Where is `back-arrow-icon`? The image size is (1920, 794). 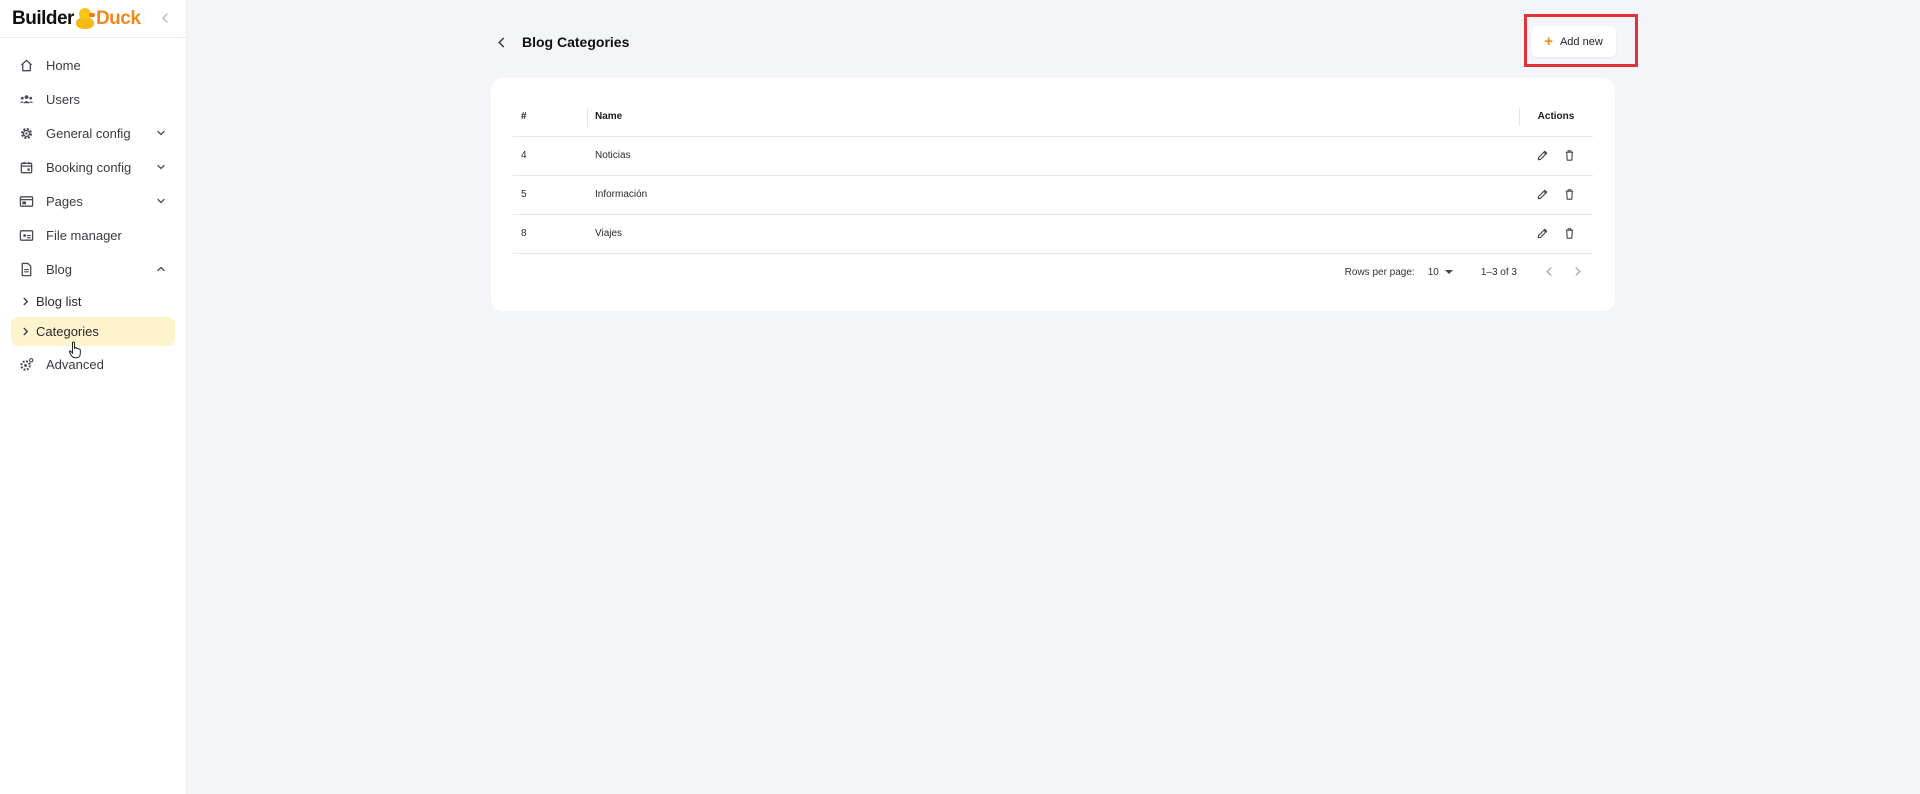
back-arrow-icon is located at coordinates (501, 42).